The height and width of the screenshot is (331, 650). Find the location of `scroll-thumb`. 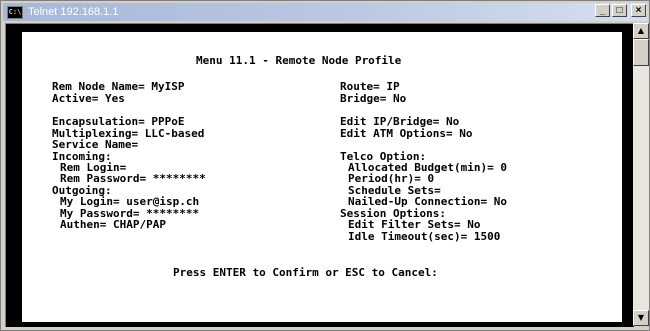

scroll-thumb is located at coordinates (641, 52).